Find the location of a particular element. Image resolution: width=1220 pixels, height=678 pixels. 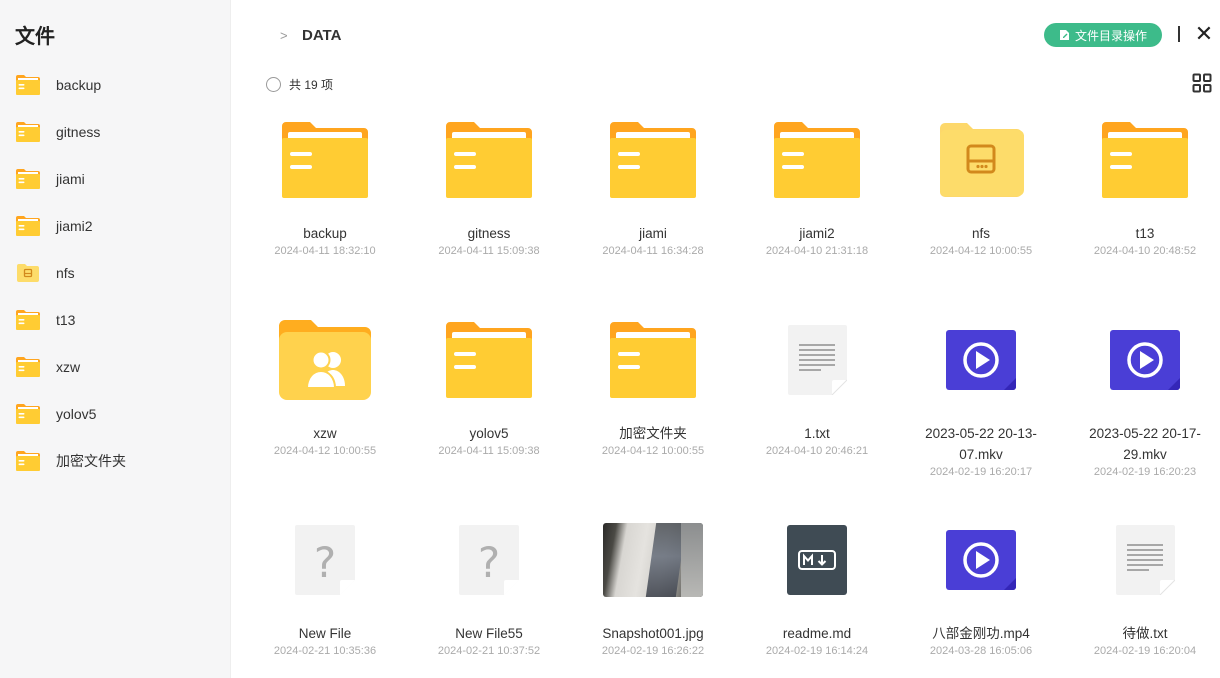

dir-operations-button: 文件目录操作 is located at coordinates (1103, 35).